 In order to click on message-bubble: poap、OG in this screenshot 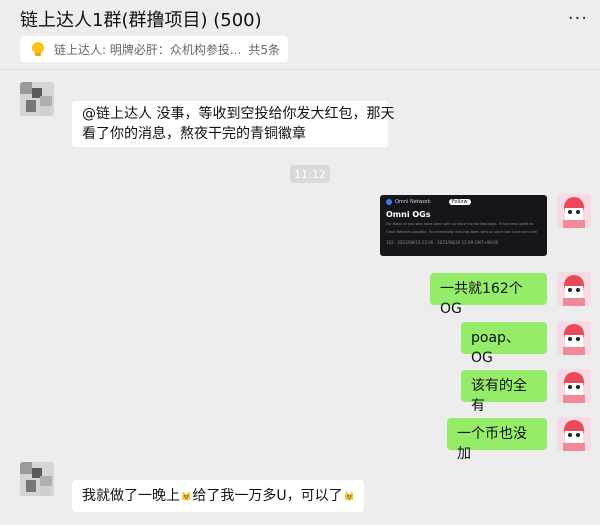, I will do `click(504, 344)`.